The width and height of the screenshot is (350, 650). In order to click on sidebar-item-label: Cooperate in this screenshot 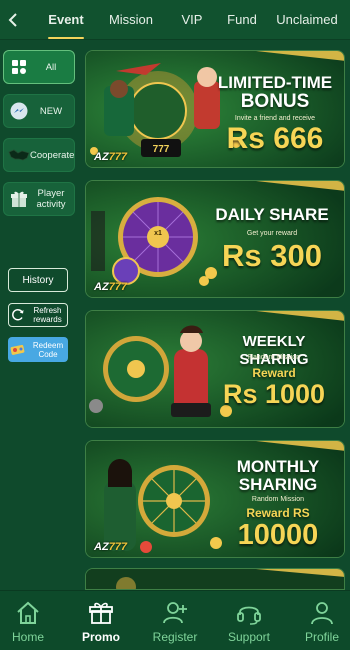, I will do `click(52, 155)`.